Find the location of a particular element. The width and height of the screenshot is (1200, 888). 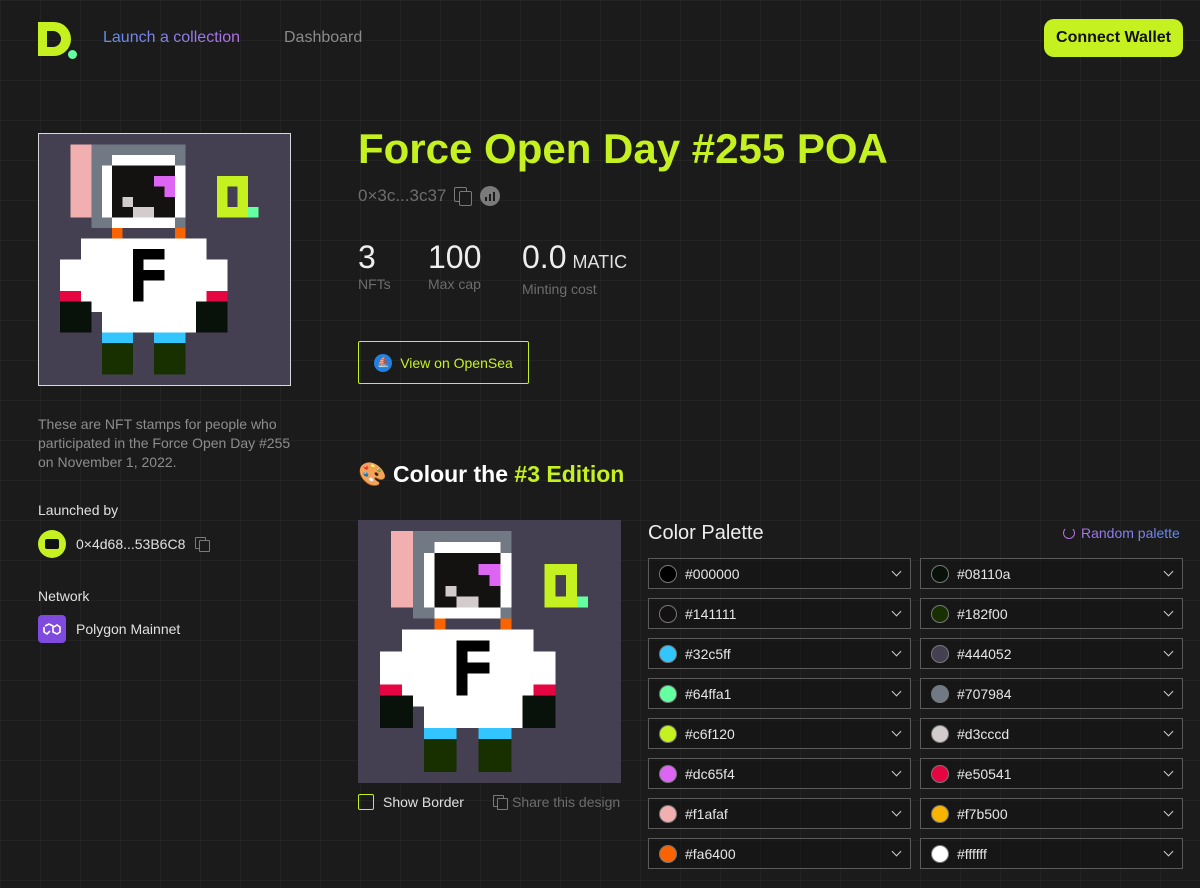

stat-minting-cost-value: 0.0 is located at coordinates (544, 257).